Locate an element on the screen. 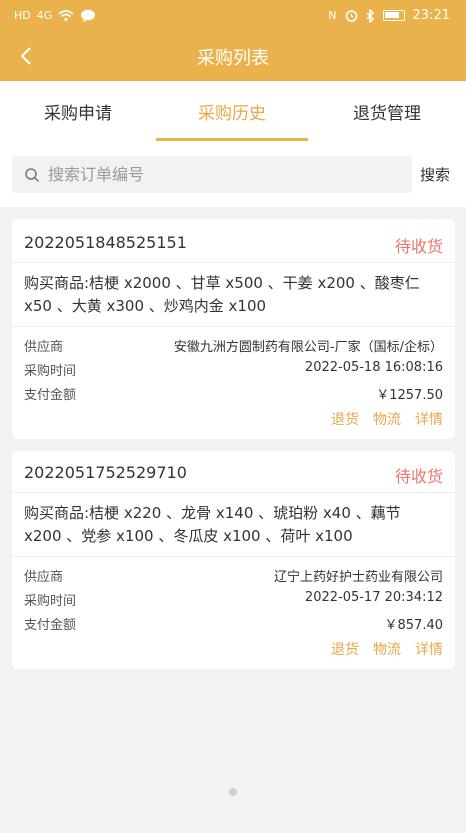 The height and width of the screenshot is (833, 466). alarm-icon is located at coordinates (351, 16).